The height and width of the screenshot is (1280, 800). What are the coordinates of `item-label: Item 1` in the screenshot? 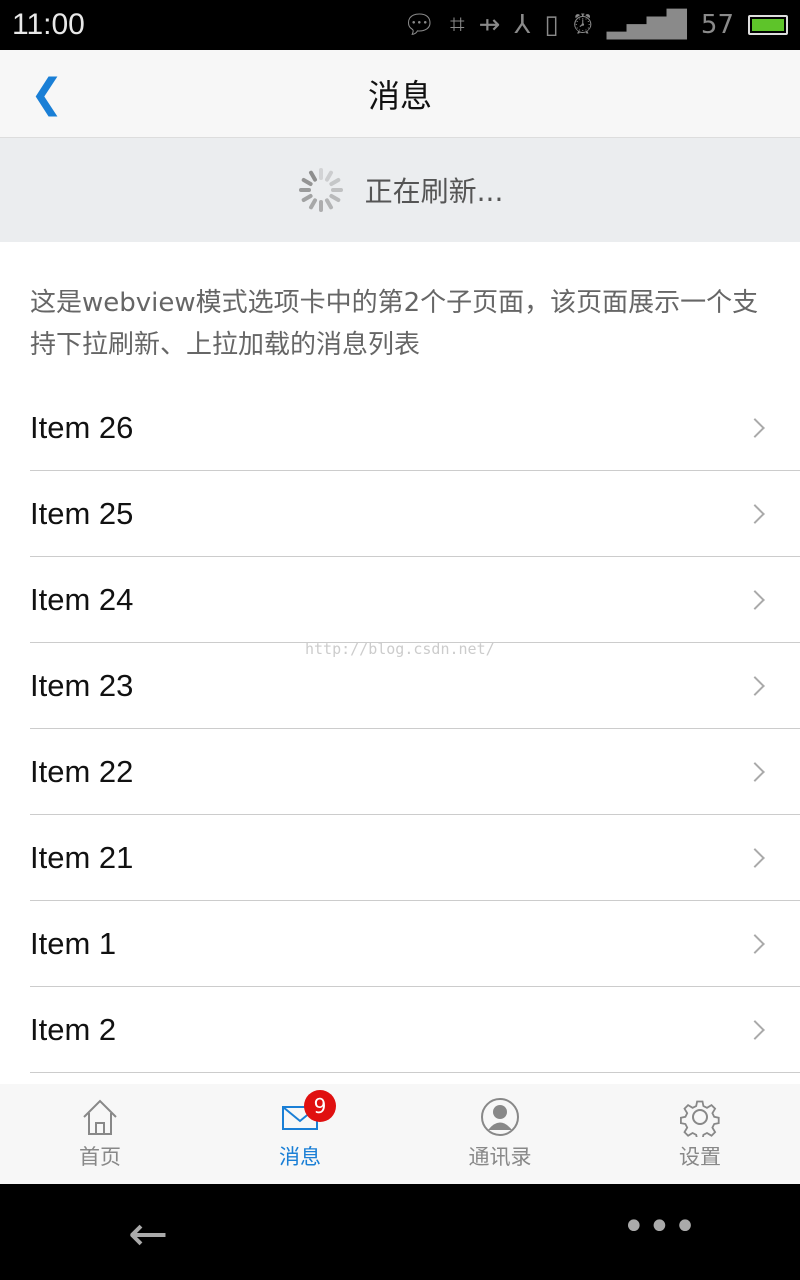 It's located at (73, 943).